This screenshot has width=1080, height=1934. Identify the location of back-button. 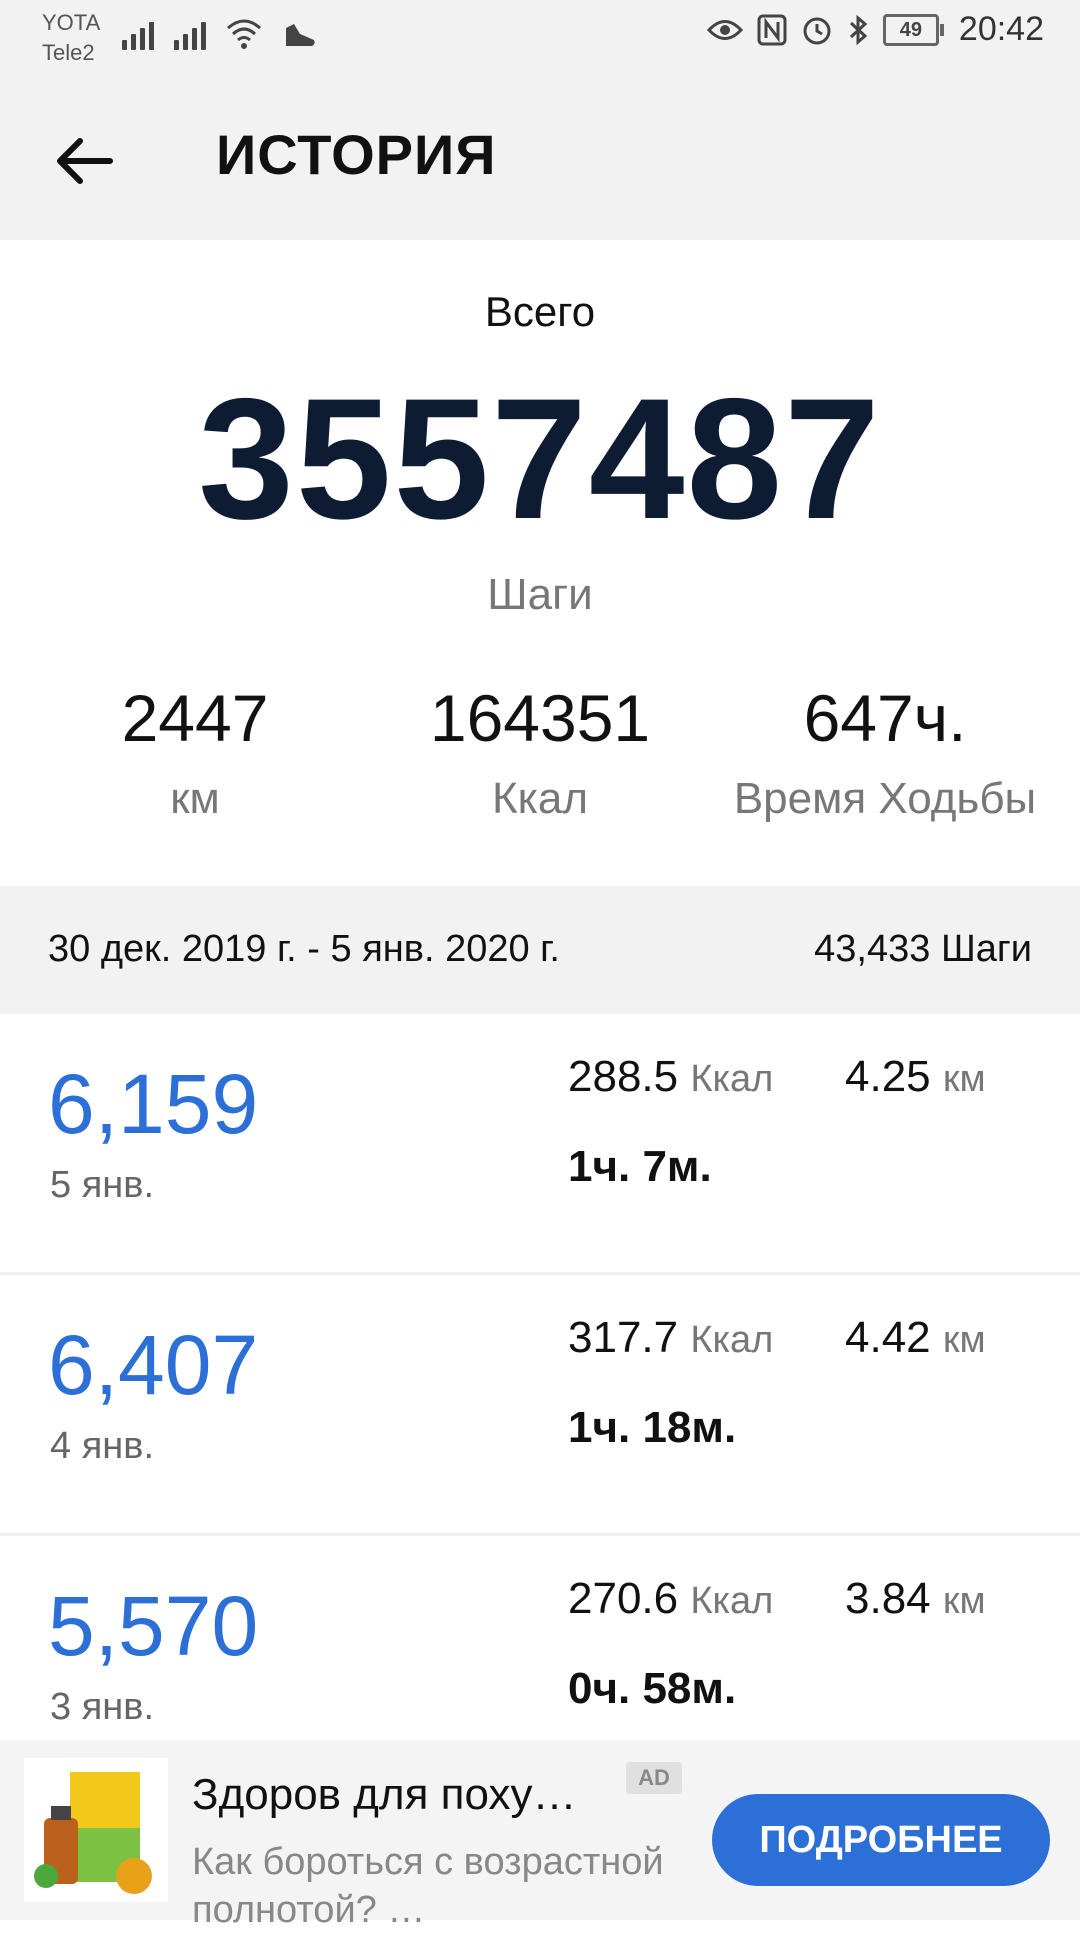
(87, 161).